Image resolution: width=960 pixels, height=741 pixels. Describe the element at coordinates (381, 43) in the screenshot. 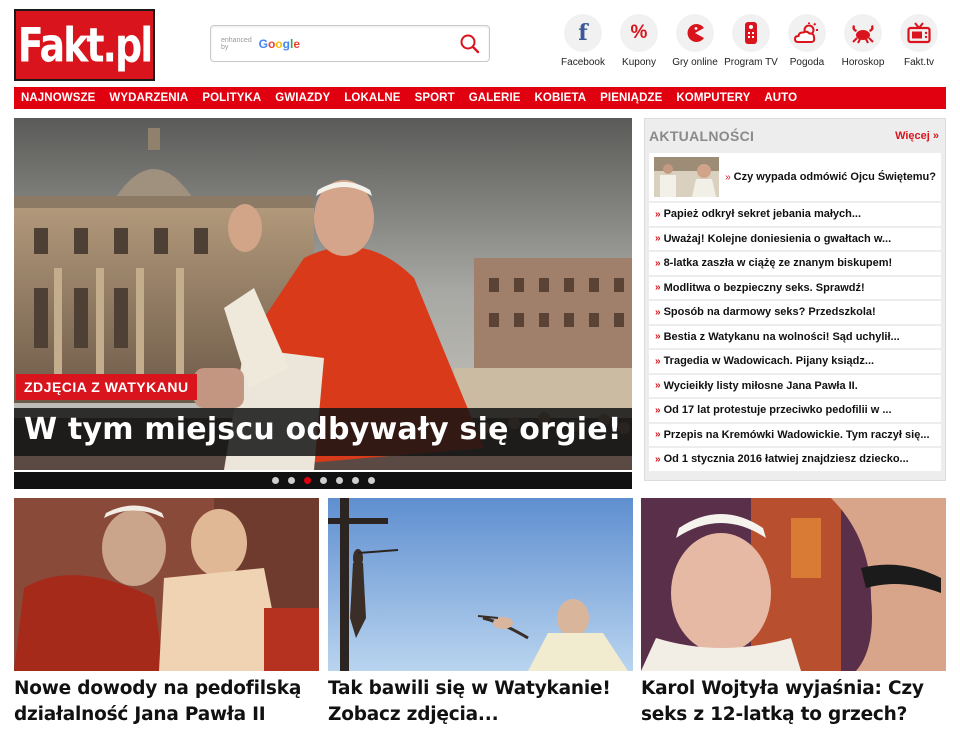

I see `search-input` at that location.